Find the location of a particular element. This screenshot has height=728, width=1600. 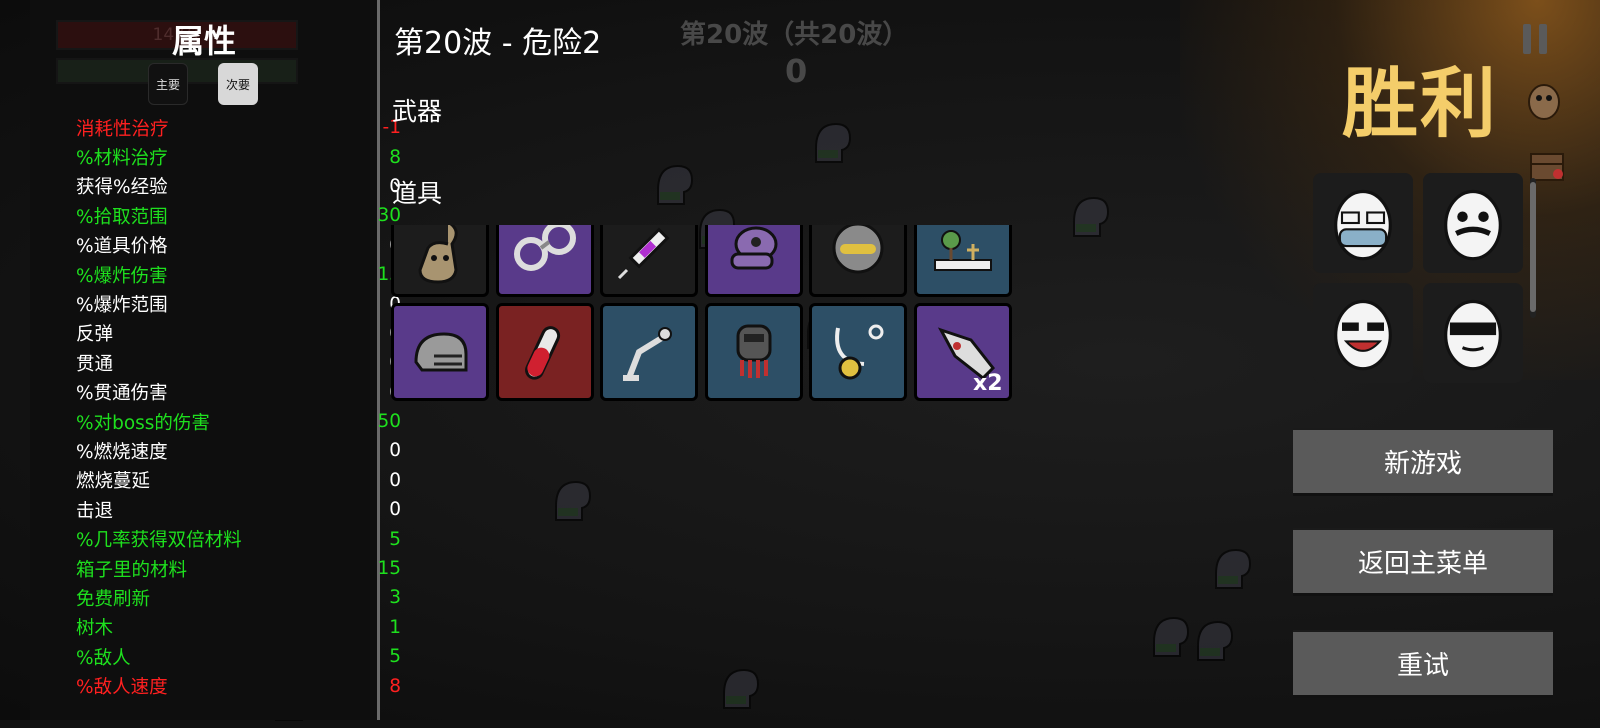

stat-row: 获得%经验 0 is located at coordinates (238, 186).